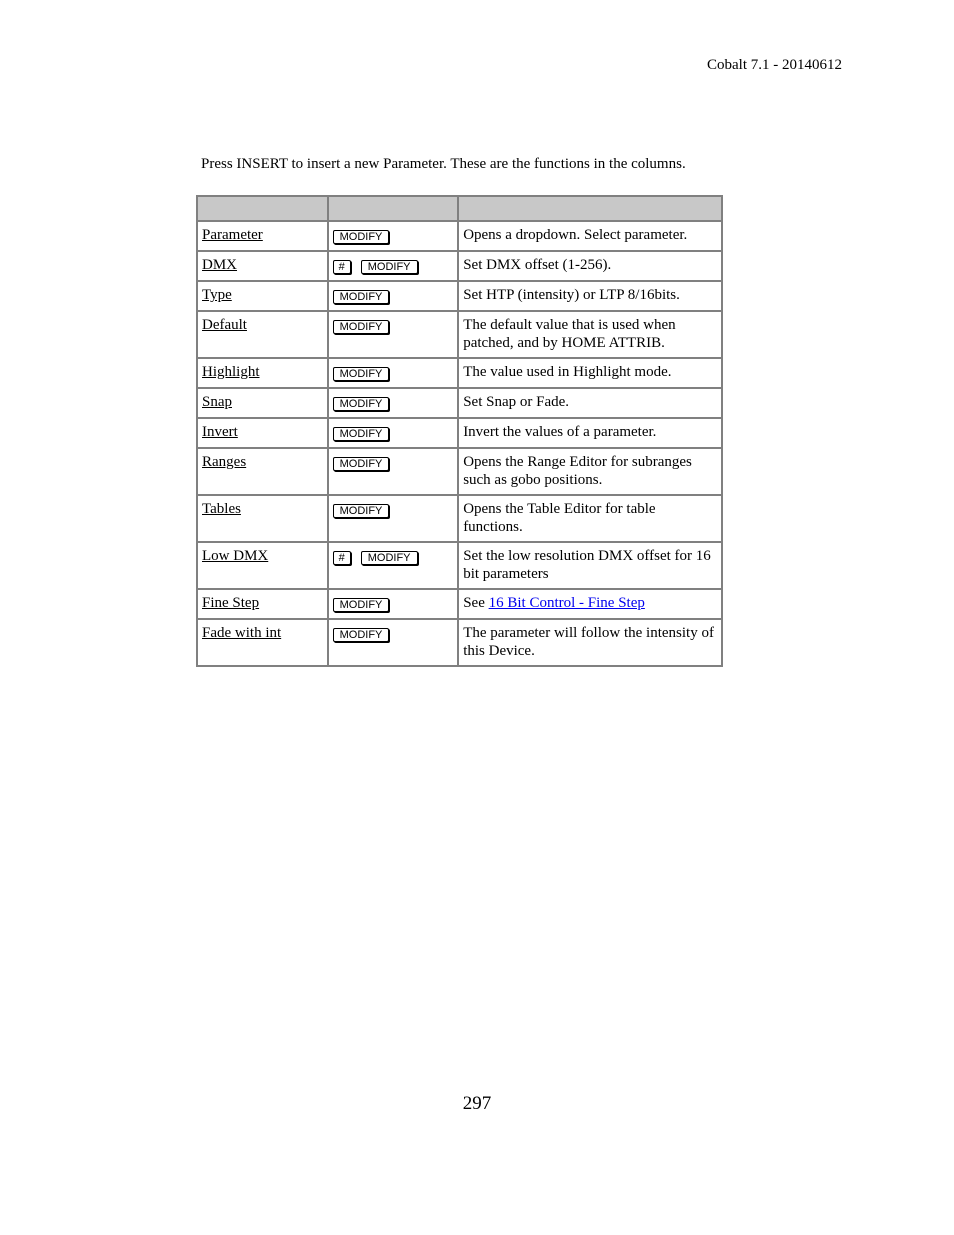 This screenshot has height=1235, width=954. What do you see at coordinates (221, 509) in the screenshot?
I see `parameter-name-link: Tables` at bounding box center [221, 509].